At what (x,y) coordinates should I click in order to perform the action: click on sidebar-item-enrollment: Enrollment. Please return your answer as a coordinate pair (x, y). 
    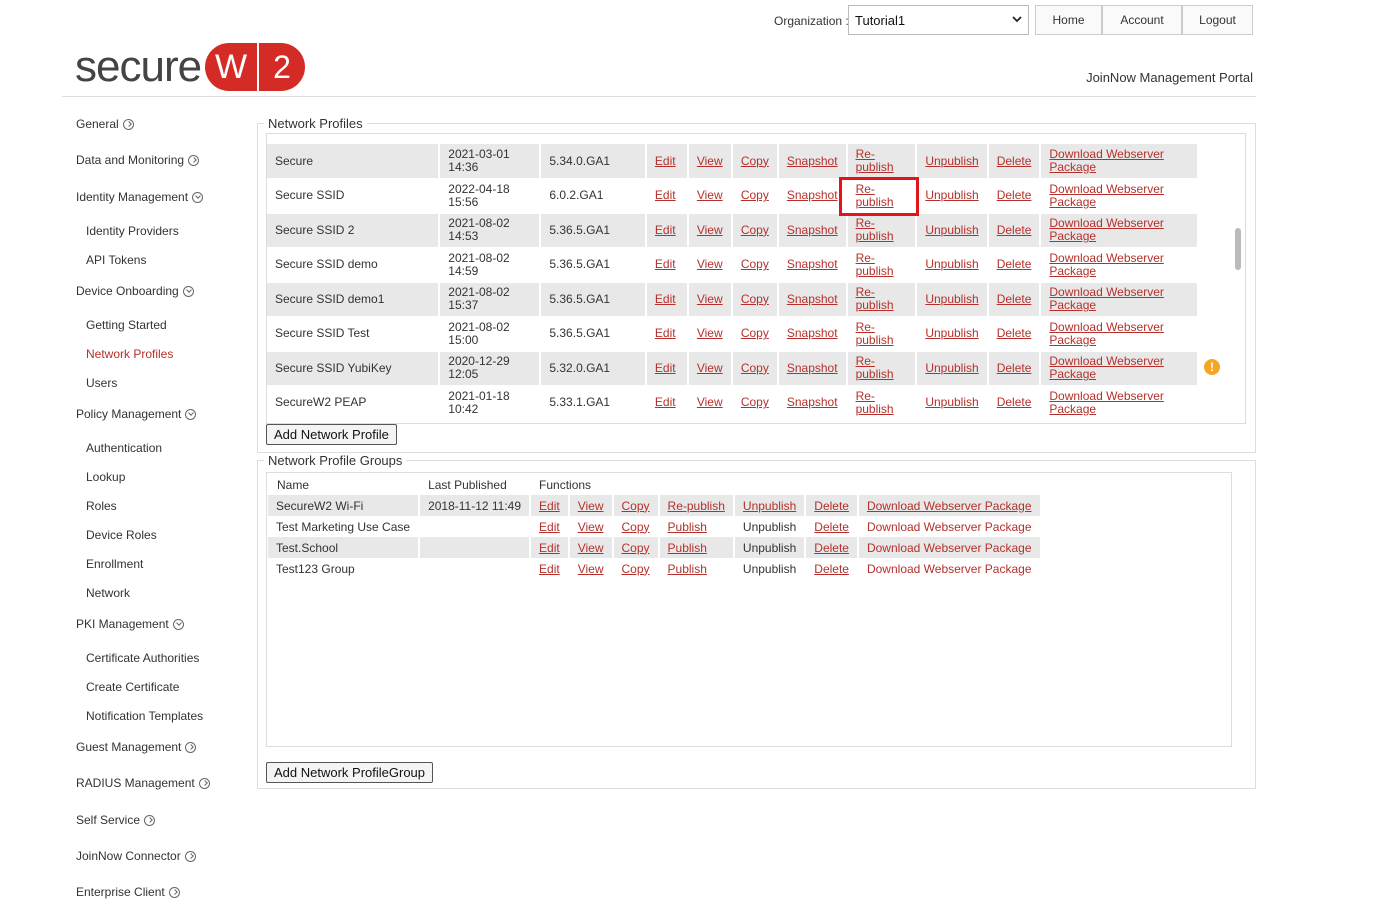
    Looking at the image, I should click on (114, 564).